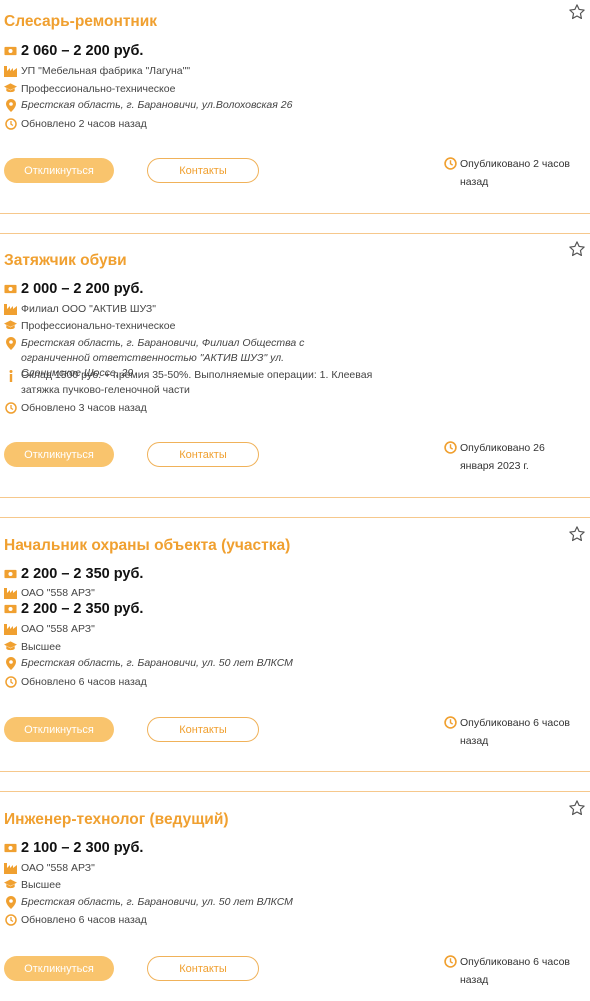 The height and width of the screenshot is (1001, 590). Describe the element at coordinates (80, 22) in the screenshot. I see `vacancy-title: Слесарь-ремонтник` at that location.